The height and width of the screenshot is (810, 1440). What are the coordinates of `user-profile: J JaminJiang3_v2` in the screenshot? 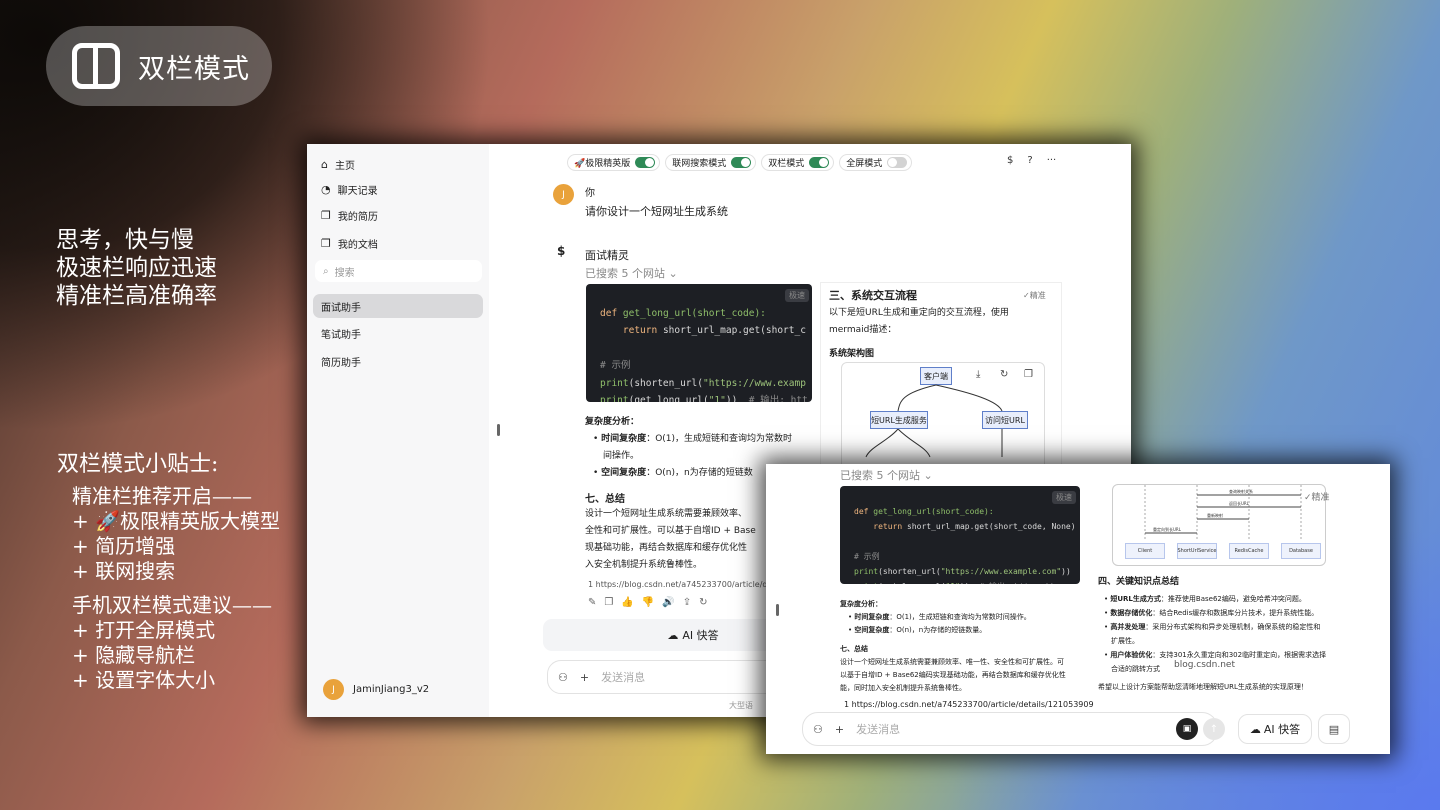 It's located at (376, 689).